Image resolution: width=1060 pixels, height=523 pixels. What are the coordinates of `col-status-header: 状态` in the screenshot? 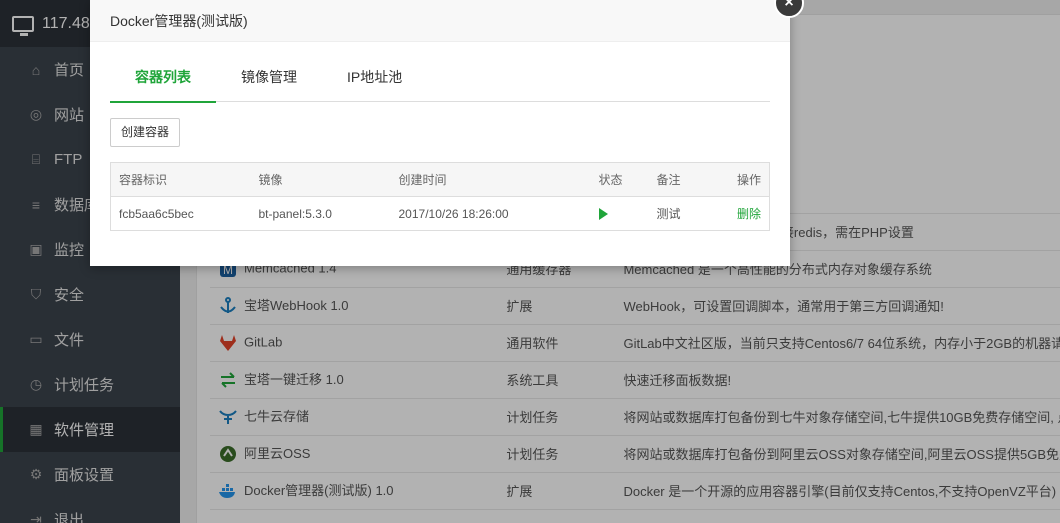 It's located at (619, 179).